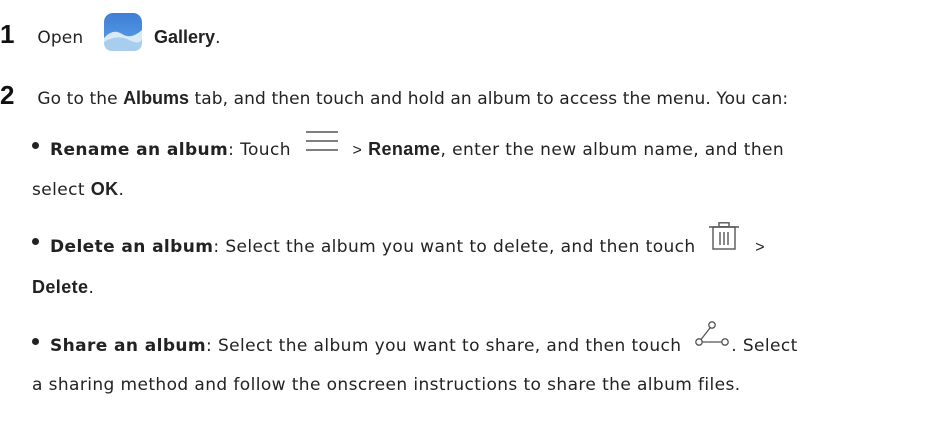  Describe the element at coordinates (60, 287) in the screenshot. I see `delete-label: Delete` at that location.